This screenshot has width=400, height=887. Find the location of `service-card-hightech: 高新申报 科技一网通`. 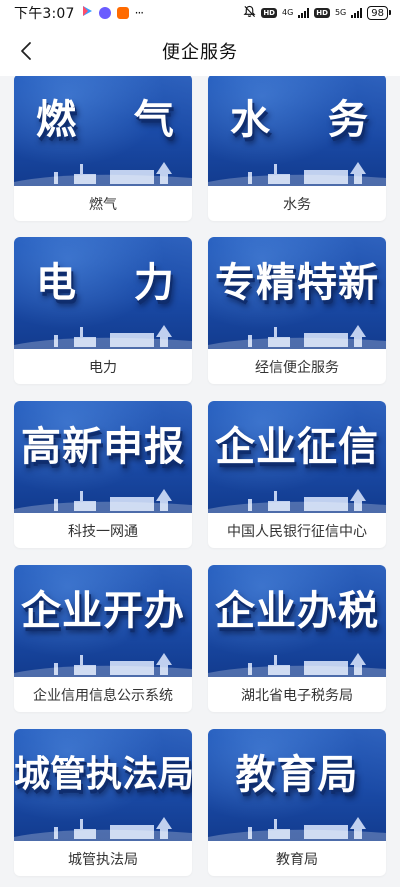

service-card-hightech: 高新申报 科技一网通 is located at coordinates (103, 474).